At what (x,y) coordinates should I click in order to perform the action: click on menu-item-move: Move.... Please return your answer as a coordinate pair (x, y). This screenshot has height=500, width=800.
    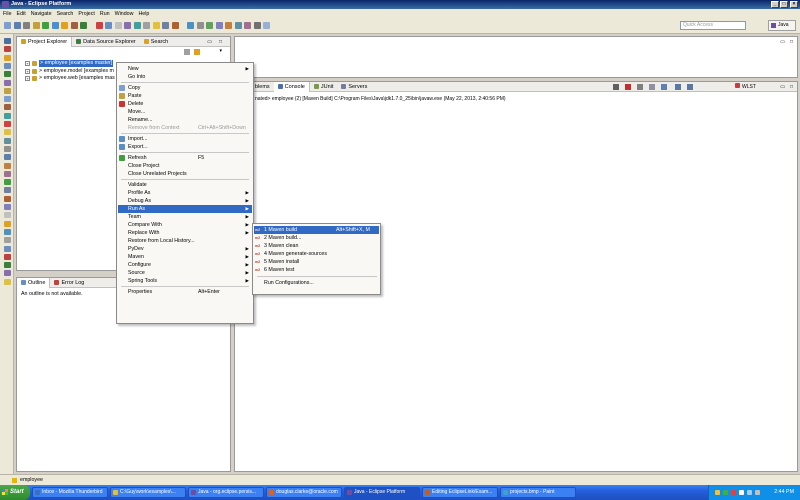
    Looking at the image, I should click on (185, 112).